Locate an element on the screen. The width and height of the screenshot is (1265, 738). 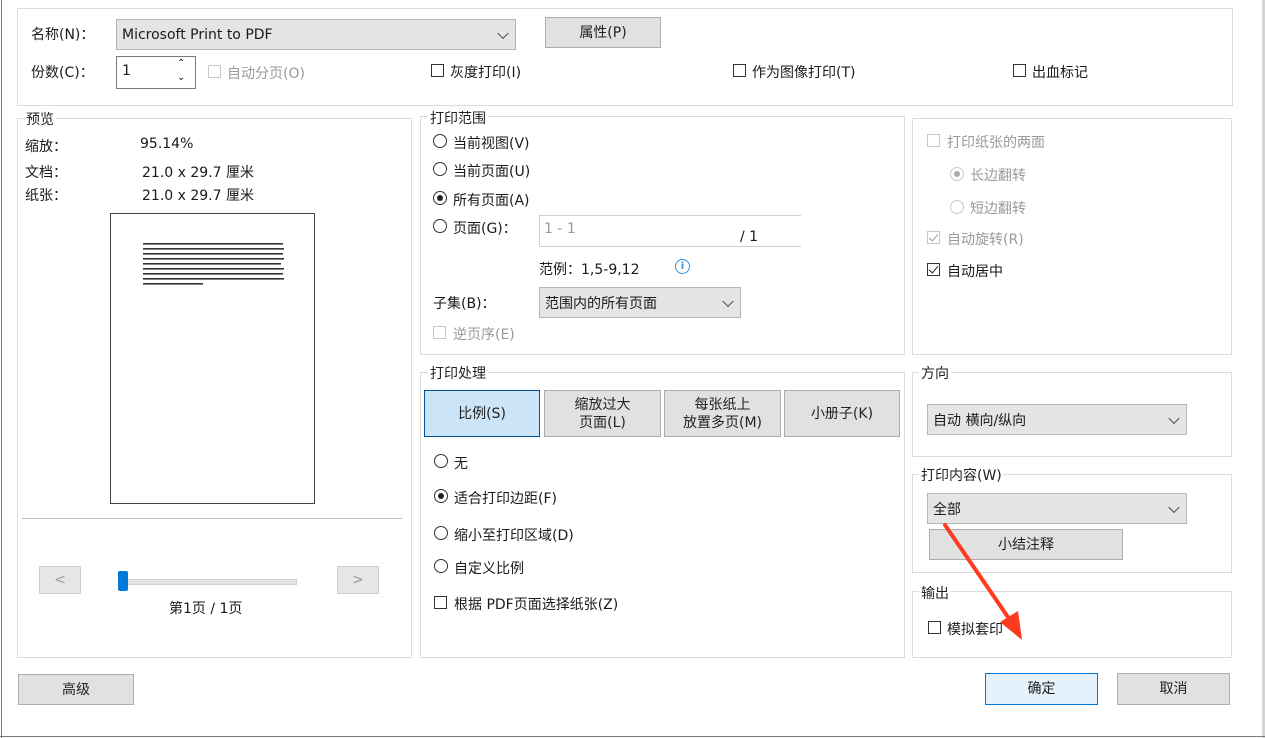
cancel-button: 取消 is located at coordinates (1173, 689).